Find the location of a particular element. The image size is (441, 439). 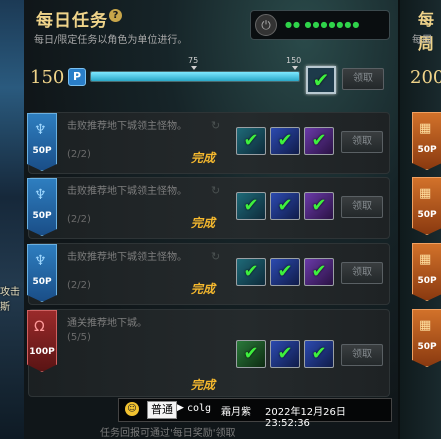

progress-fill is located at coordinates (195, 76).